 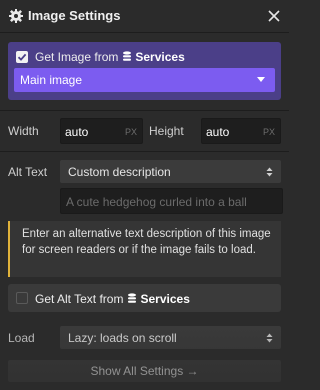 I want to click on width-label: Width, so click(x=23, y=131).